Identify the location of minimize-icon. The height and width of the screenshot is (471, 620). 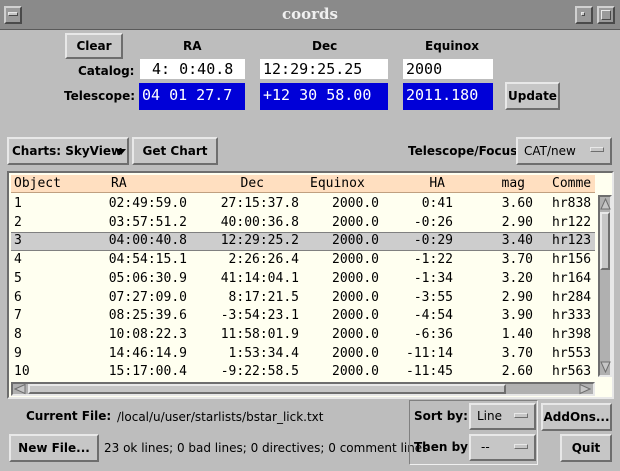
(583, 14).